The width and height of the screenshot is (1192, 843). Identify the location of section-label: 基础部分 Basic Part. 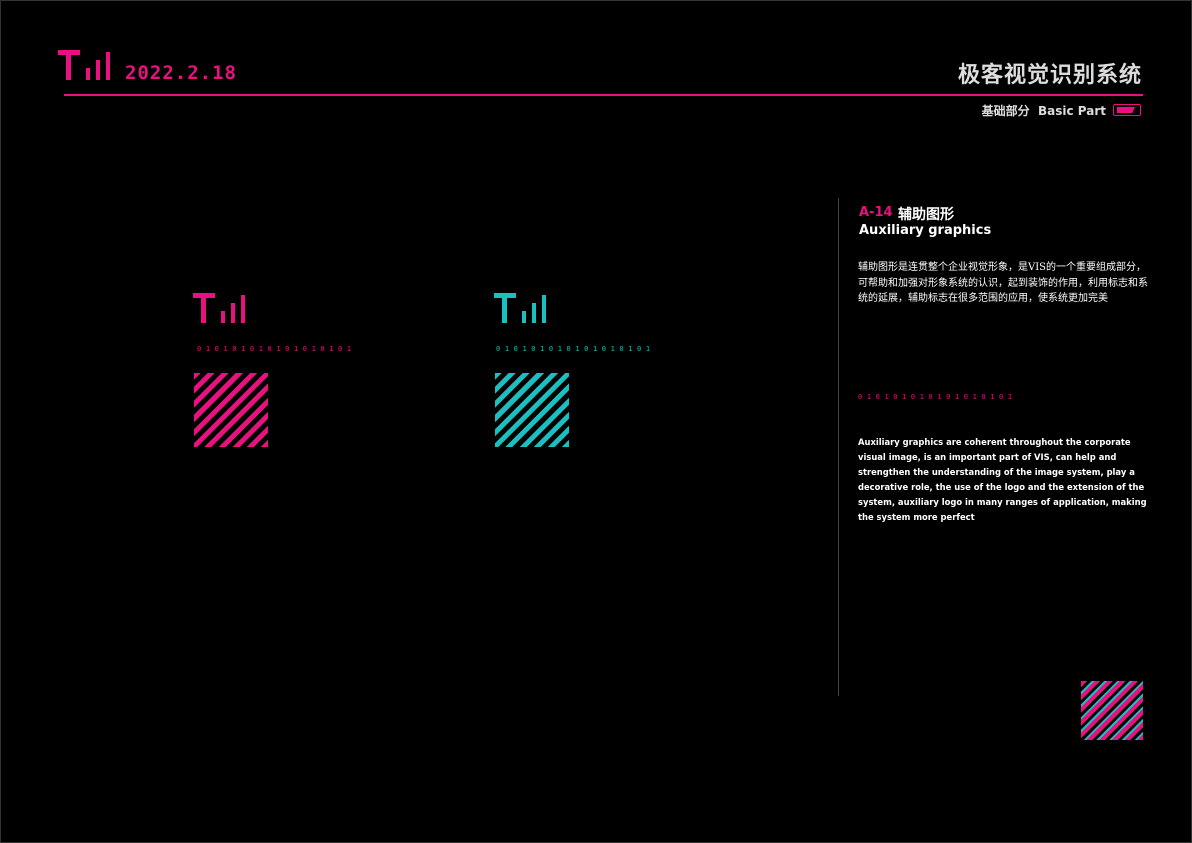
(1043, 111).